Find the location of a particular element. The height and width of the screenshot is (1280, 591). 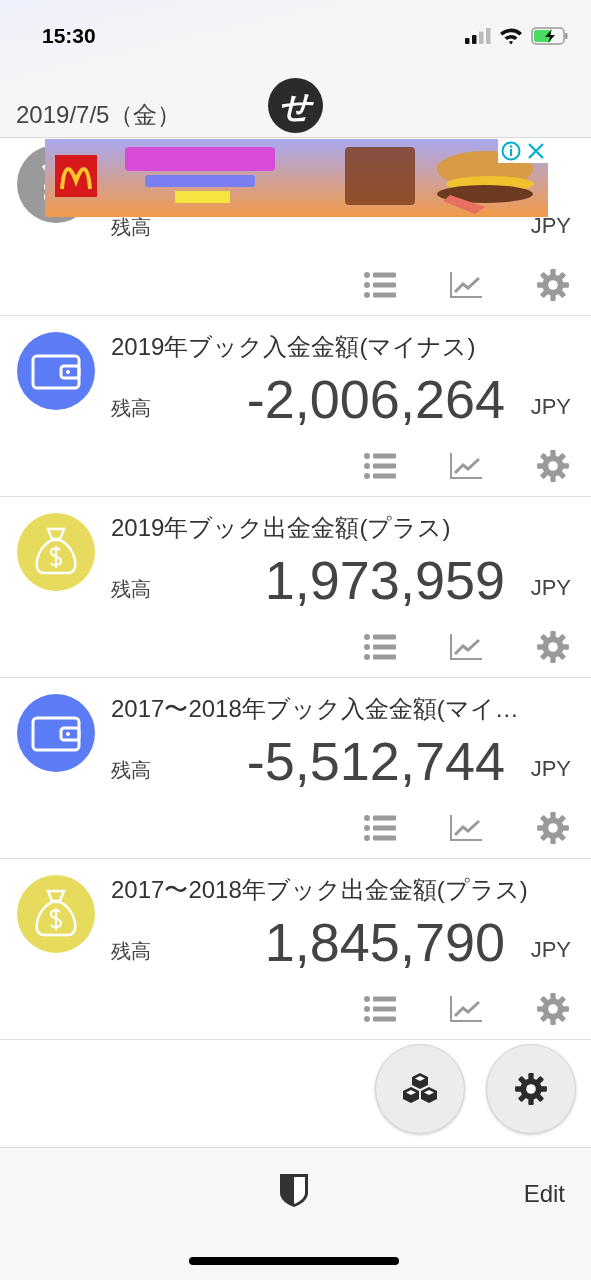

info-icon is located at coordinates (511, 151).